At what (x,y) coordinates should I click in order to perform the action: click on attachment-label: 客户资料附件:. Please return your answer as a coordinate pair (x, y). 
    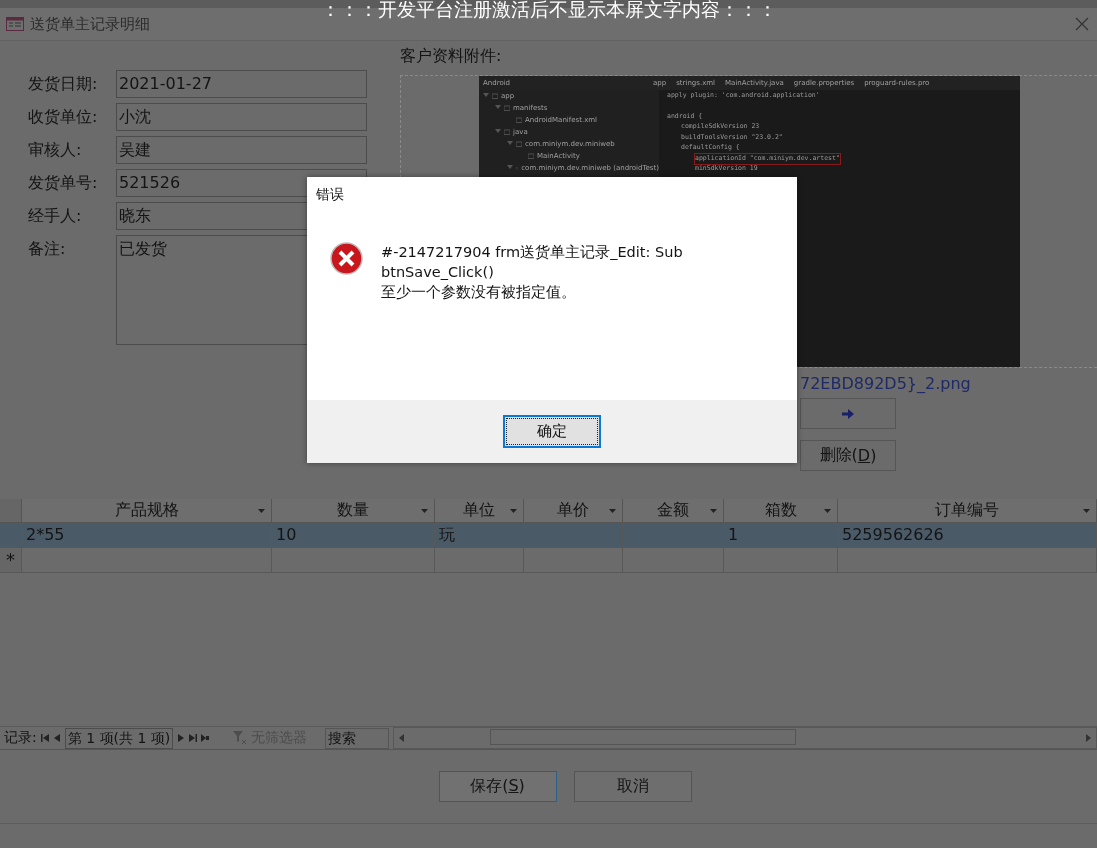
    Looking at the image, I should click on (451, 56).